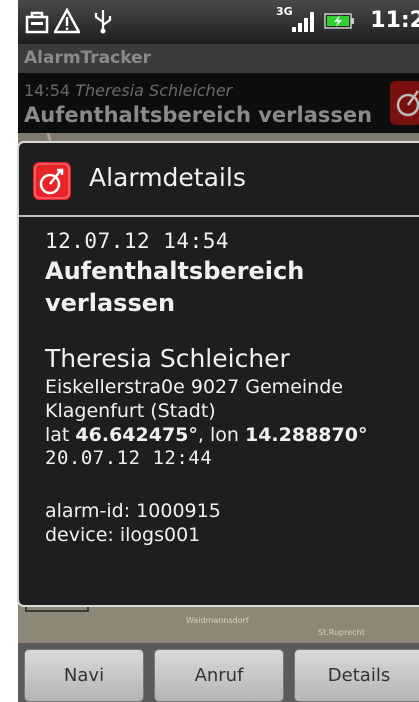 The width and height of the screenshot is (419, 702). Describe the element at coordinates (175, 271) in the screenshot. I see `alarm-title-line1: Aufenthaltsbereich` at that location.